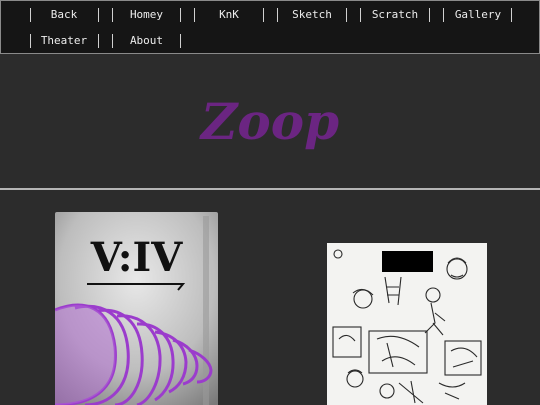 The width and height of the screenshot is (540, 405). Describe the element at coordinates (64, 41) in the screenshot. I see `nav-link-theater: Theater` at that location.